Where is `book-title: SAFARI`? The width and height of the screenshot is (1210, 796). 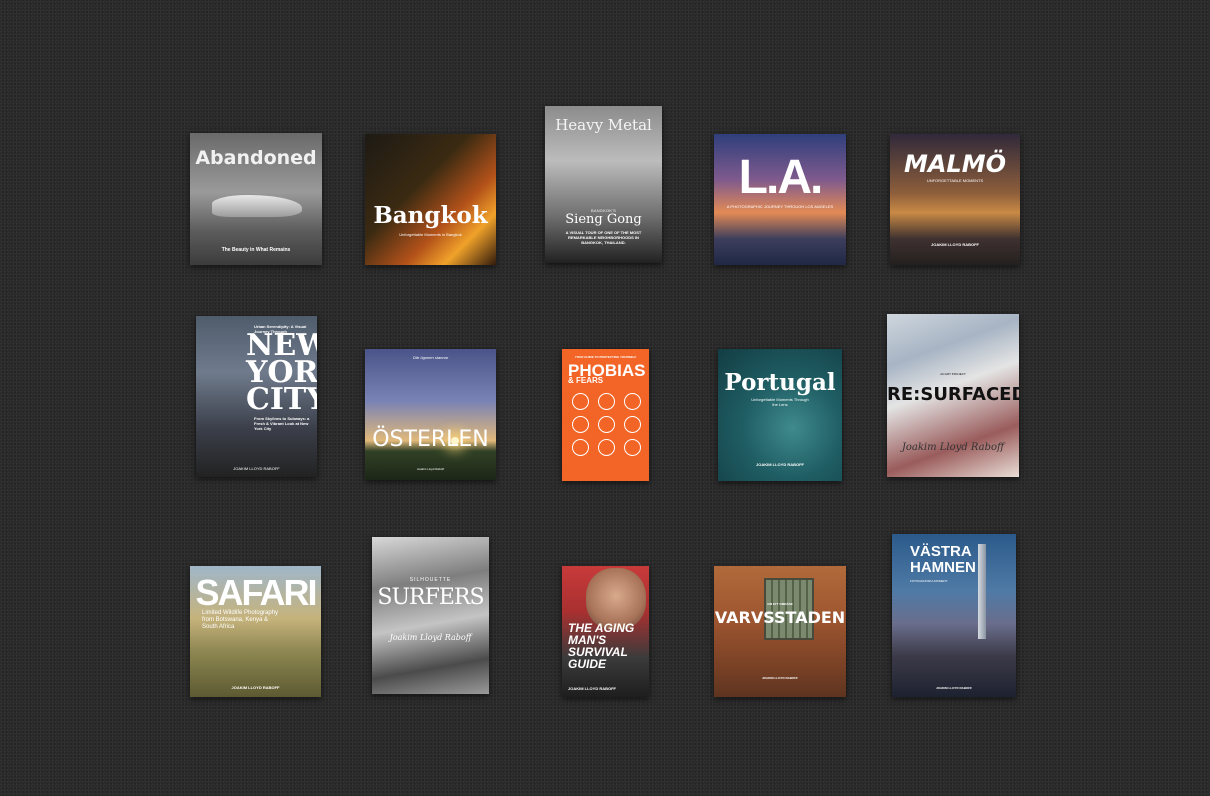 book-title: SAFARI is located at coordinates (256, 592).